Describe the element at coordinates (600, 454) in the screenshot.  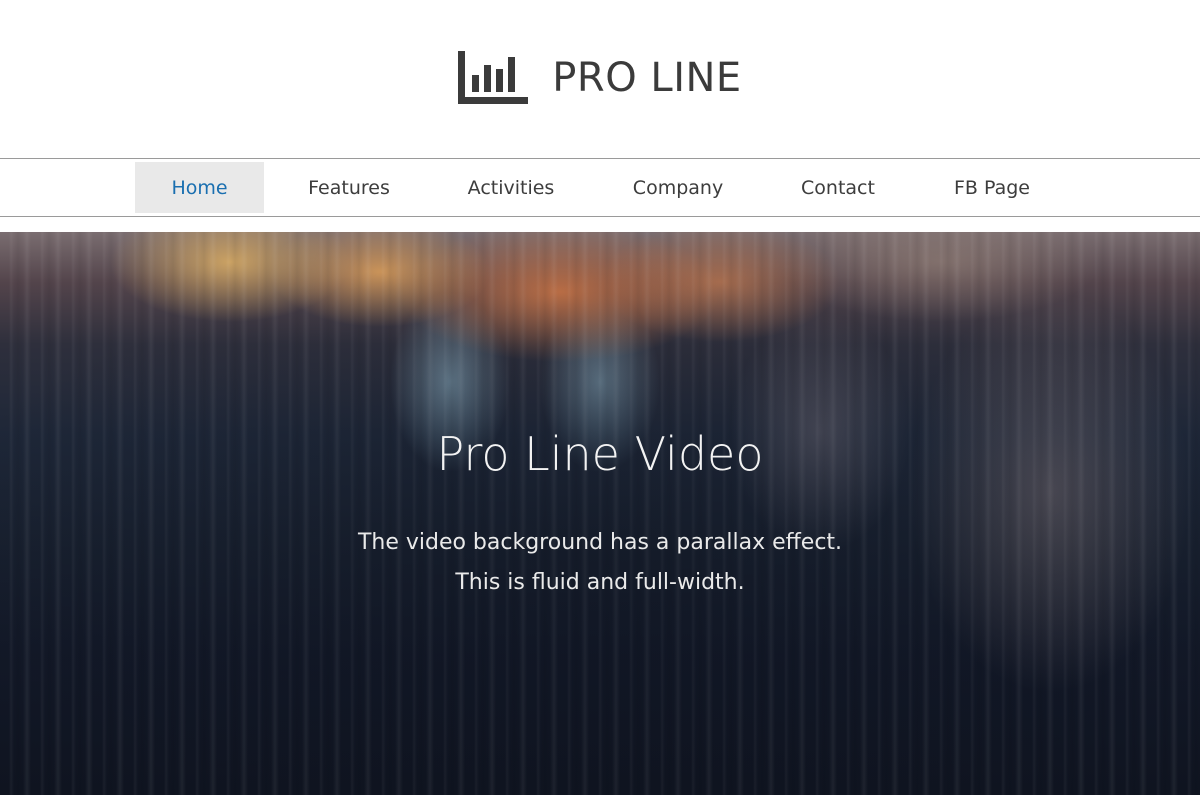
I see `hero-title: Pro Line Video` at that location.